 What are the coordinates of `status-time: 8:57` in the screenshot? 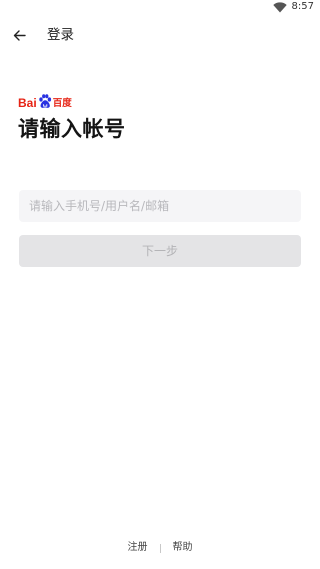 It's located at (302, 6).